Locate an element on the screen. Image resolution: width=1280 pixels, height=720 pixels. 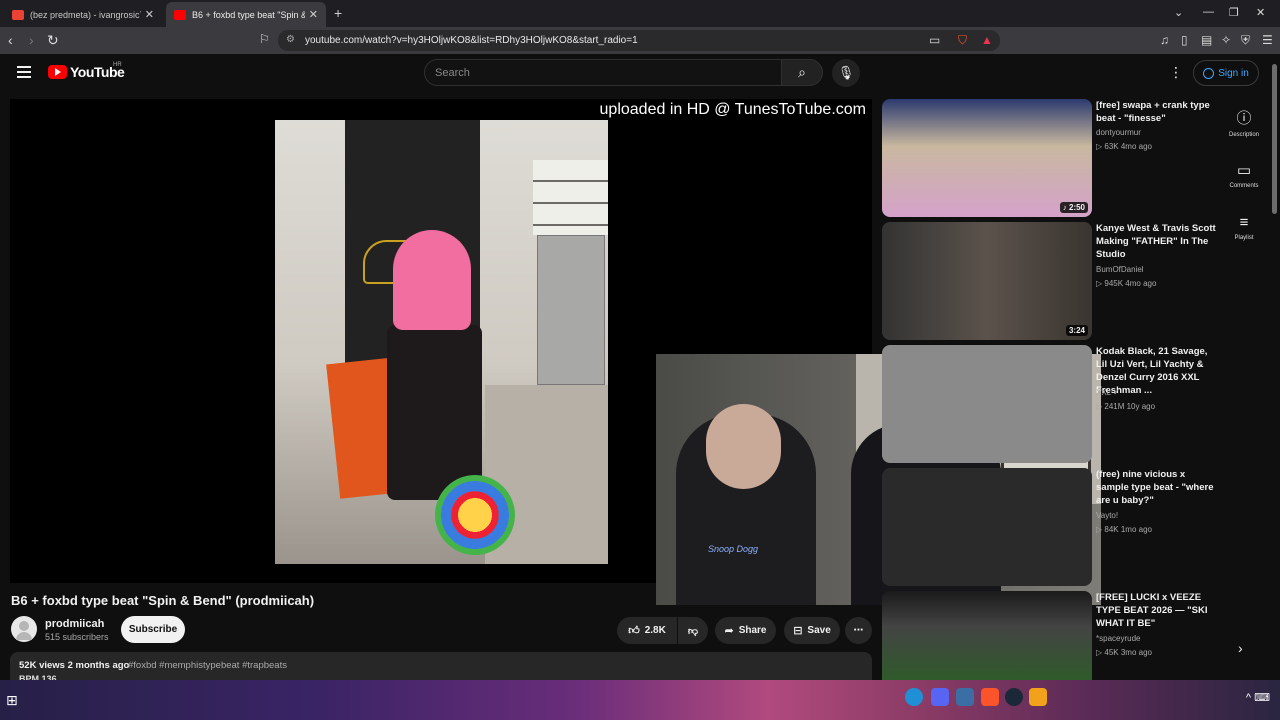
recommendation-thumbnail: ♪ 2:50 is located at coordinates (987, 158).